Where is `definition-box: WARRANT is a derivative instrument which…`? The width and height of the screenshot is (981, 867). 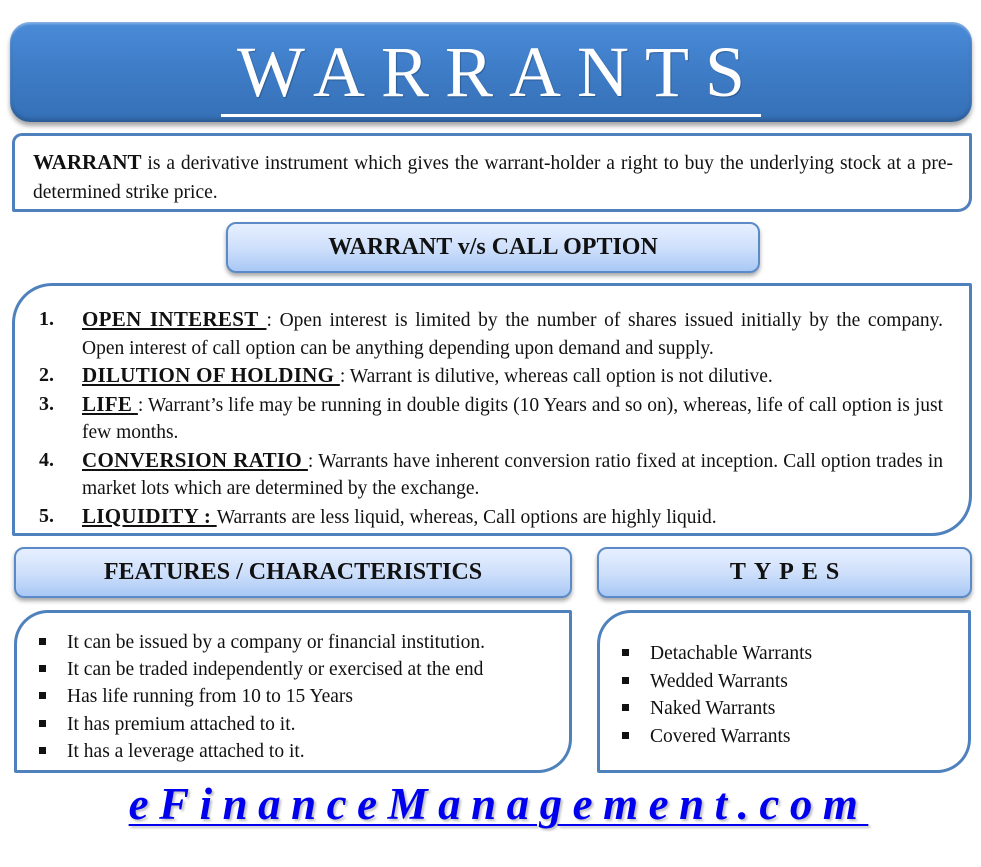 definition-box: WARRANT is a derivative instrument which… is located at coordinates (492, 172).